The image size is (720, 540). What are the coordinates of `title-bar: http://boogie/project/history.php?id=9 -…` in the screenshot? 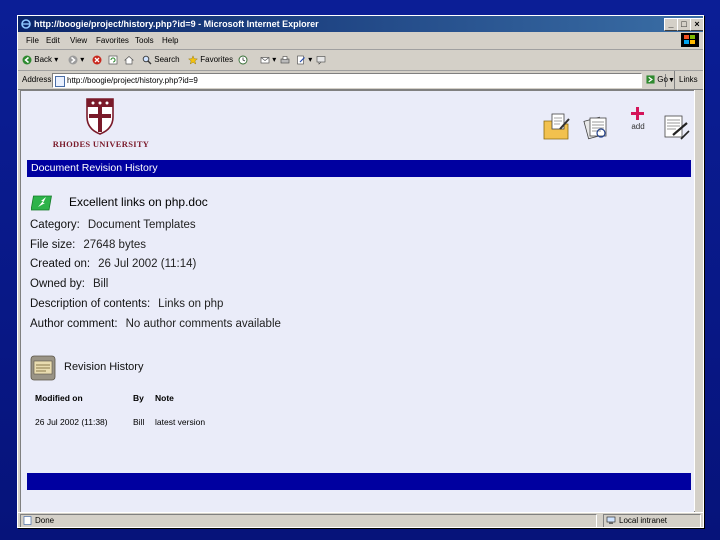 It's located at (360, 24).